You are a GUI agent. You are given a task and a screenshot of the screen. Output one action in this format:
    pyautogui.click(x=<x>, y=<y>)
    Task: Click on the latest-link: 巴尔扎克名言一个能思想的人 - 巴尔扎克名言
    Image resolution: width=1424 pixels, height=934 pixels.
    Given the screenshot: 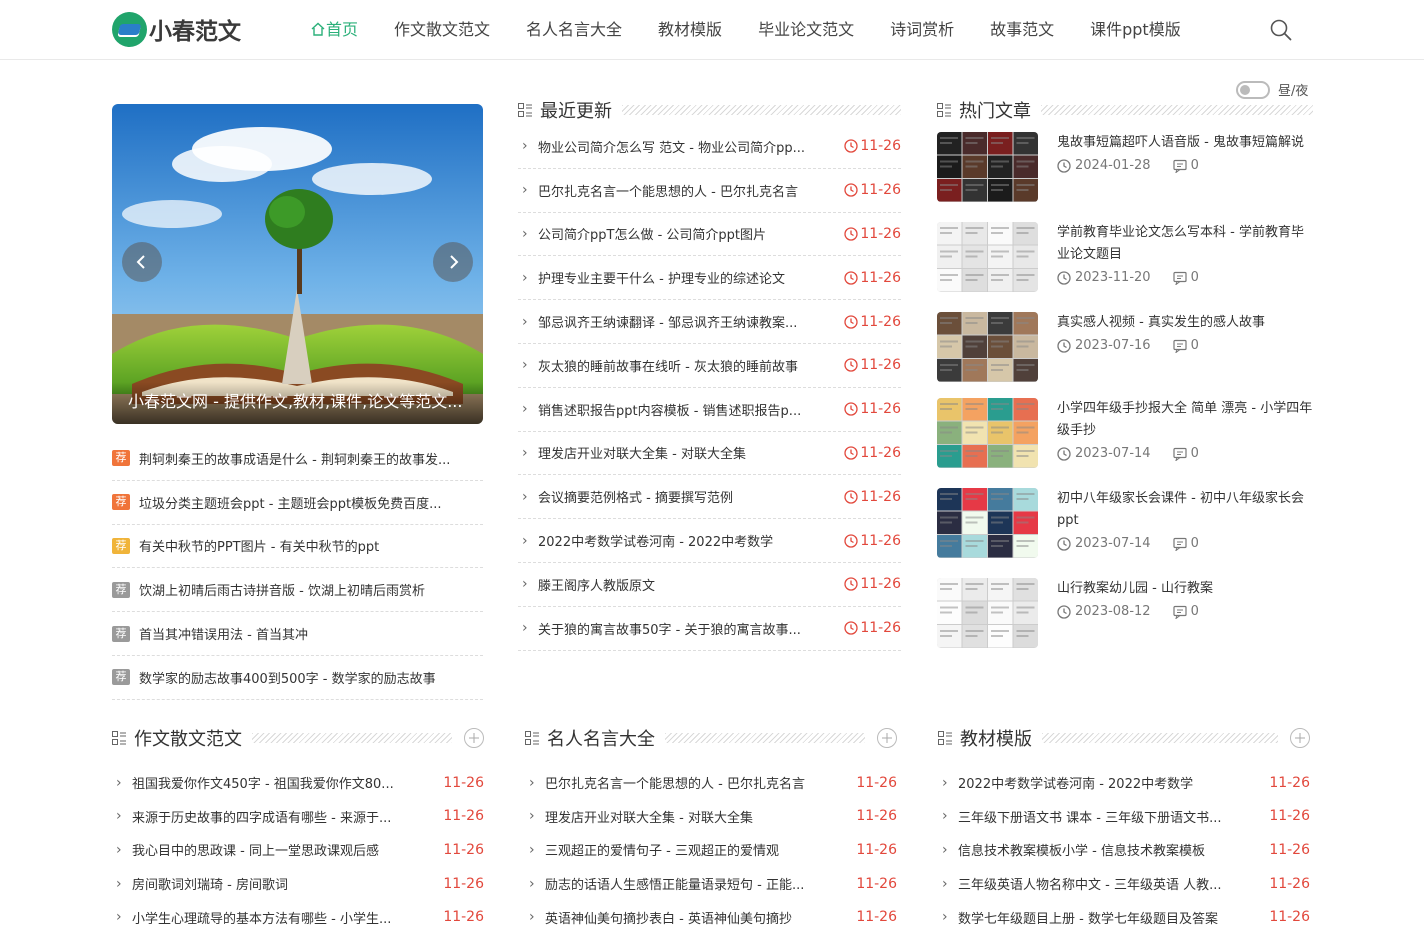 What is the action you would take?
    pyautogui.click(x=676, y=190)
    